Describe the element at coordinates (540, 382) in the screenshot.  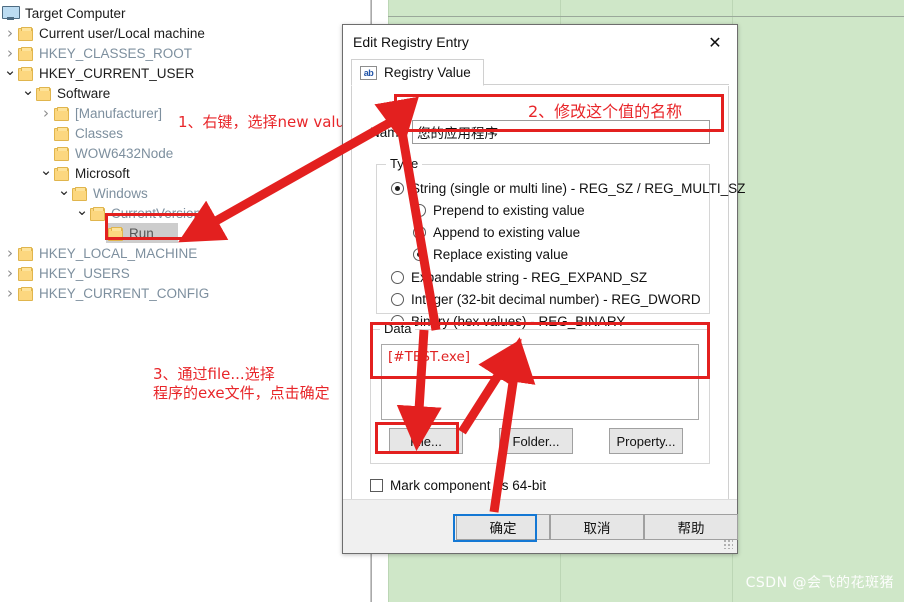
I see `data-textarea` at that location.